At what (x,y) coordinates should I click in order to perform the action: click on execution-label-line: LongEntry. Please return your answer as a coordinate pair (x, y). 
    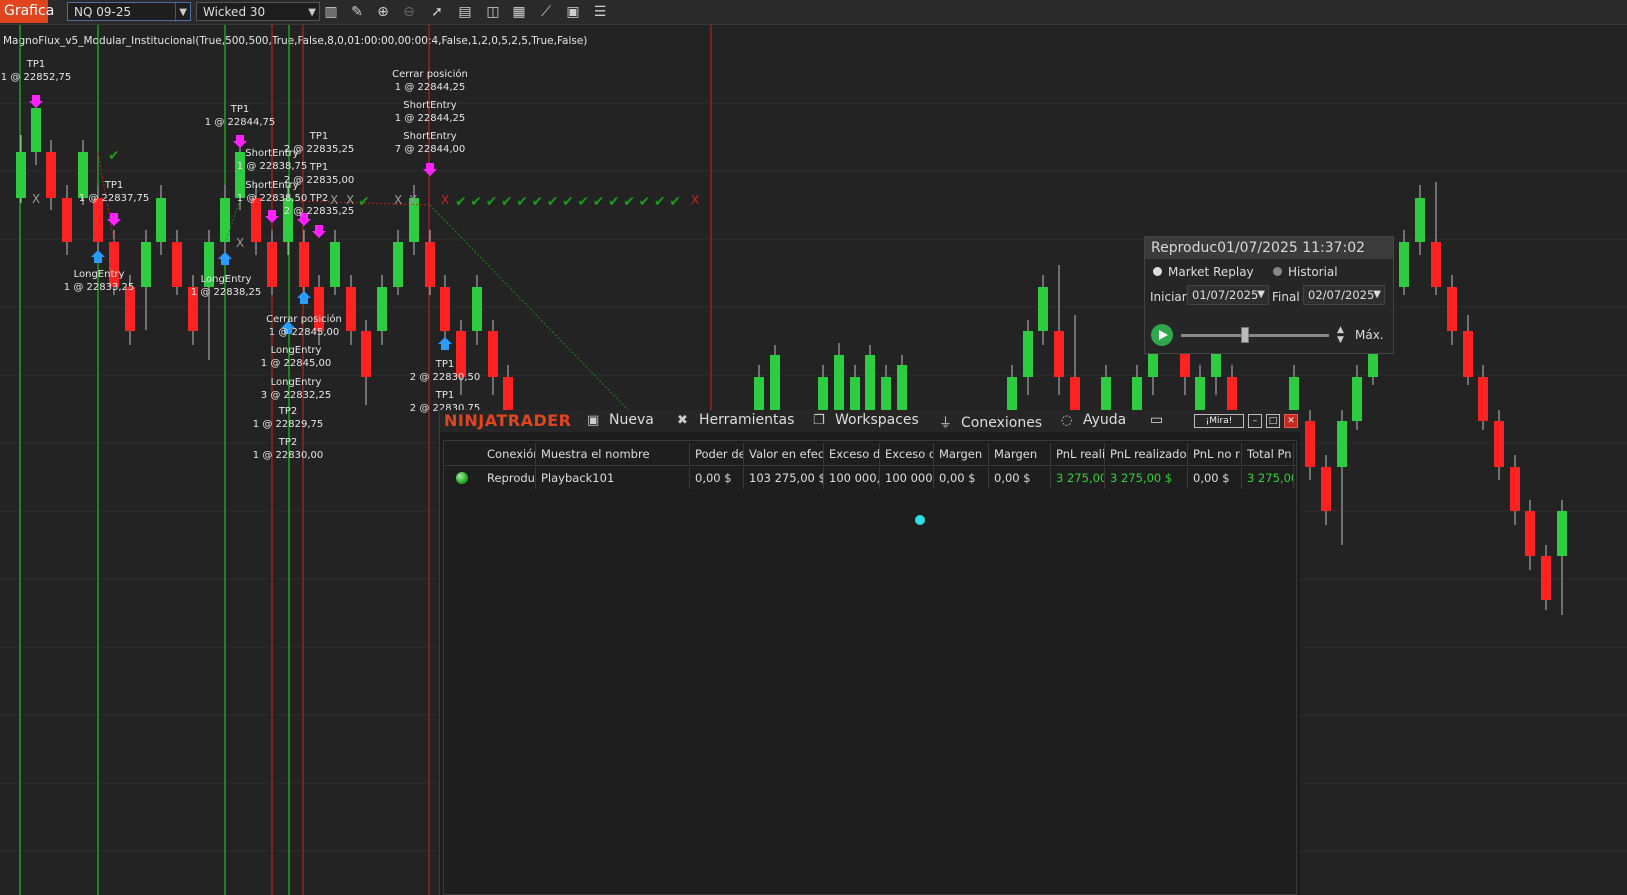
    Looking at the image, I should click on (99, 274).